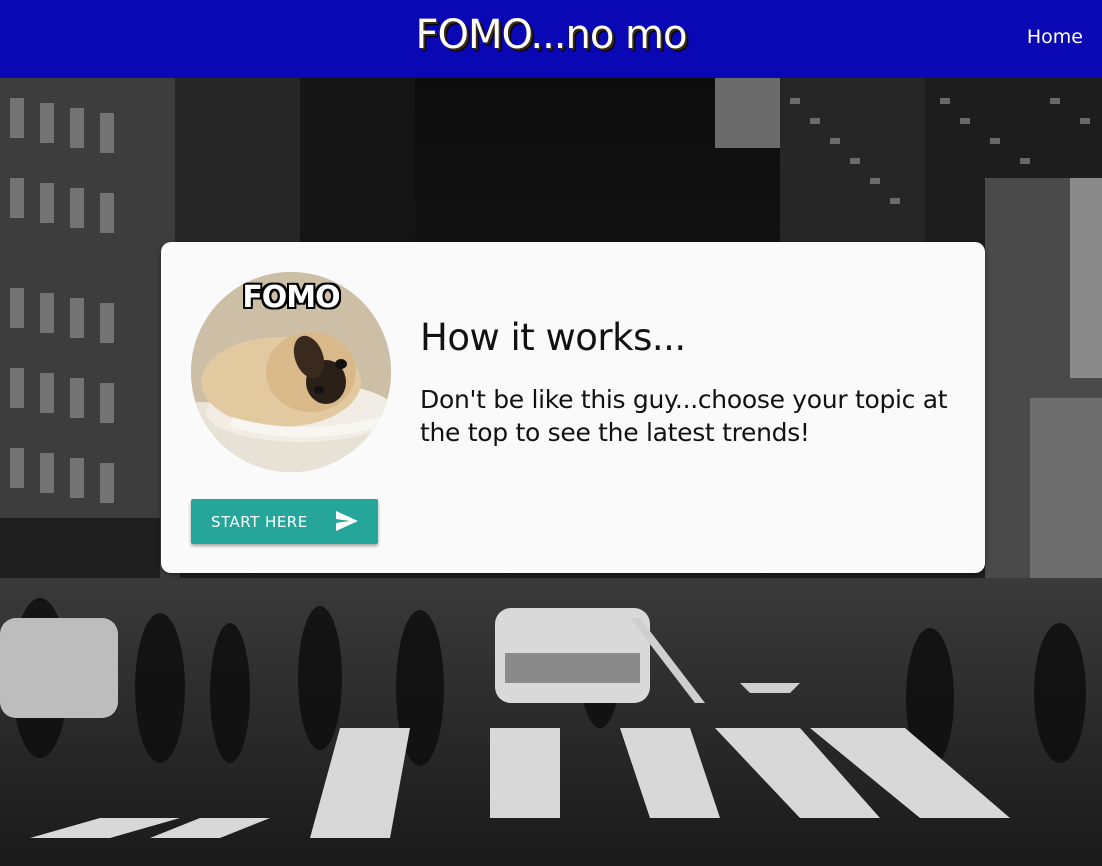 This screenshot has width=1102, height=866. What do you see at coordinates (259, 521) in the screenshot?
I see `start-here-button-label: Start Here` at bounding box center [259, 521].